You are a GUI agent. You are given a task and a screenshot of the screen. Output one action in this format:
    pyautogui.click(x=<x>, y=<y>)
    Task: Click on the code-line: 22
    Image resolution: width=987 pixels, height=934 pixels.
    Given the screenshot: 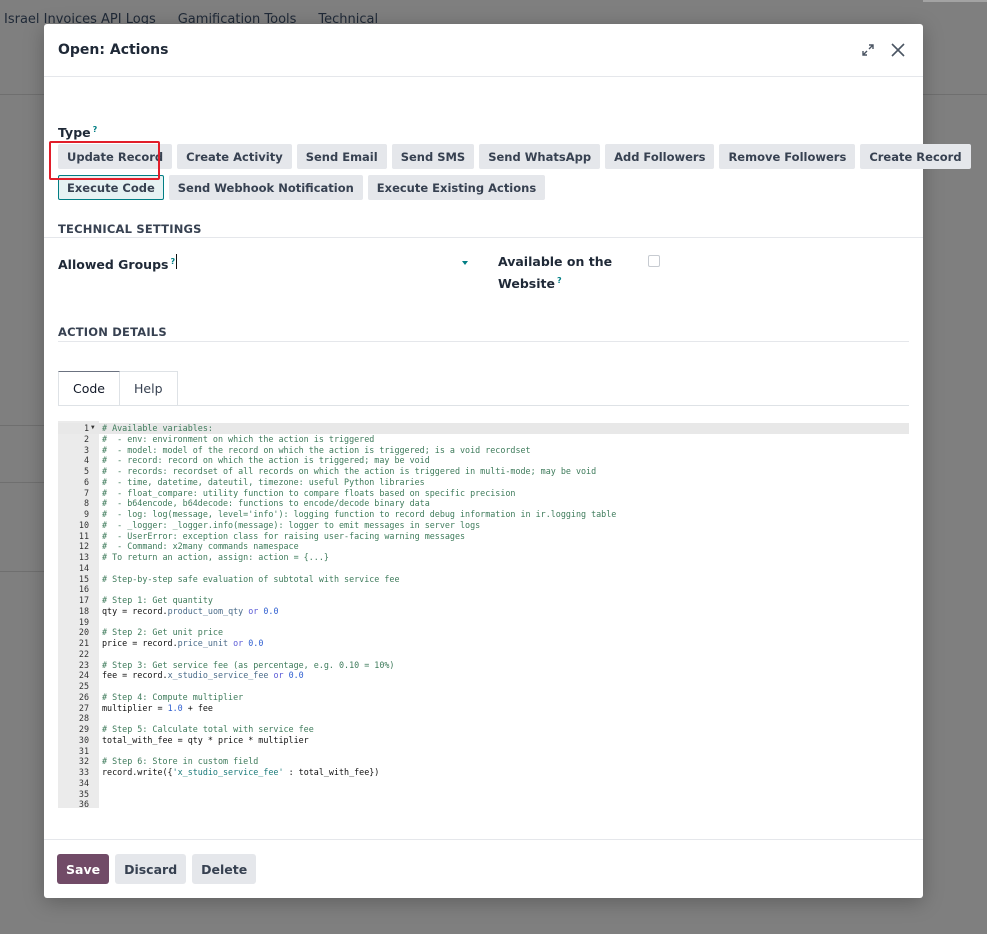 What is the action you would take?
    pyautogui.click(x=483, y=654)
    